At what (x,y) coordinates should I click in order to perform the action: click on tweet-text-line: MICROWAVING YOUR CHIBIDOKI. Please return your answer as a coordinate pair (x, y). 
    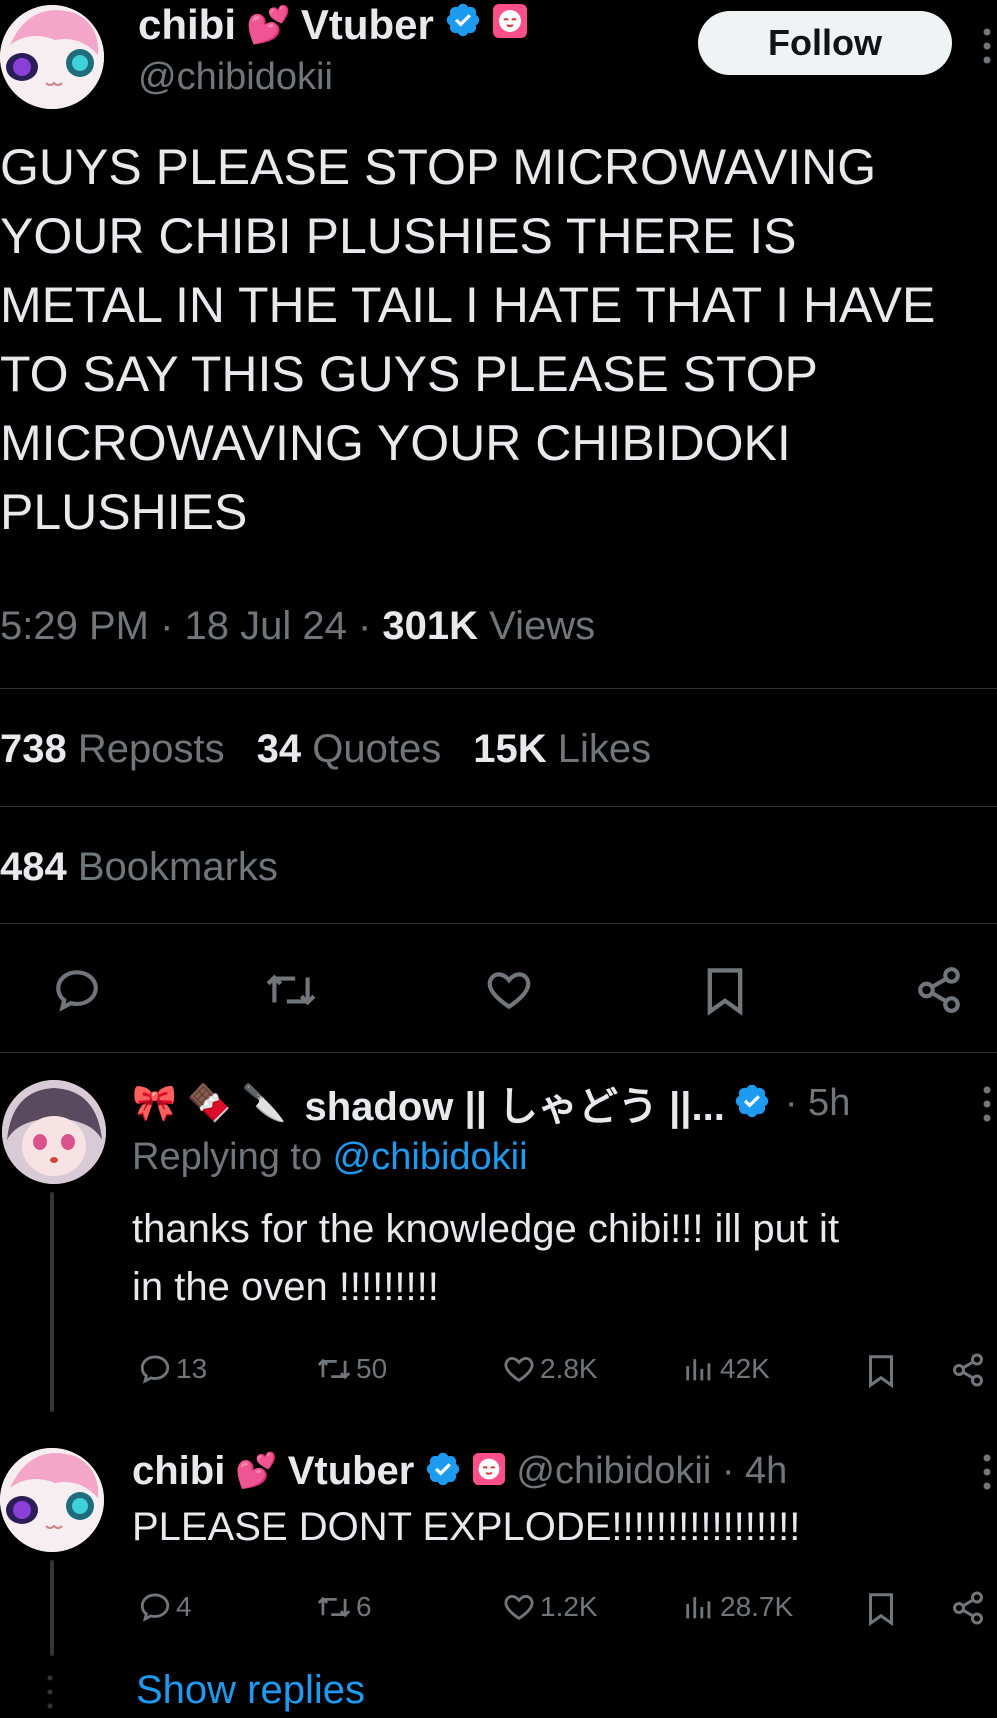
    Looking at the image, I should click on (395, 443).